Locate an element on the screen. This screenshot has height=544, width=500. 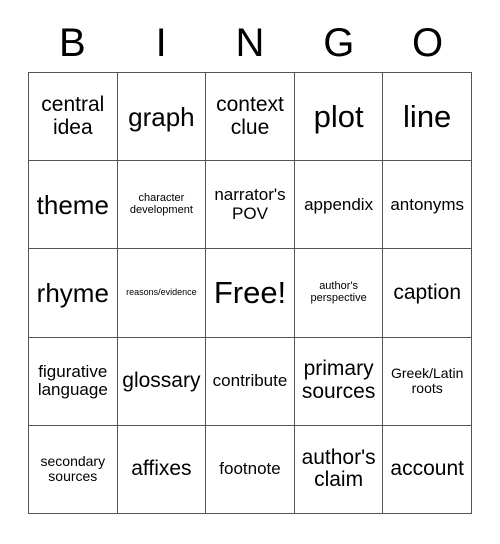
bingo-cell: graph is located at coordinates (162, 117).